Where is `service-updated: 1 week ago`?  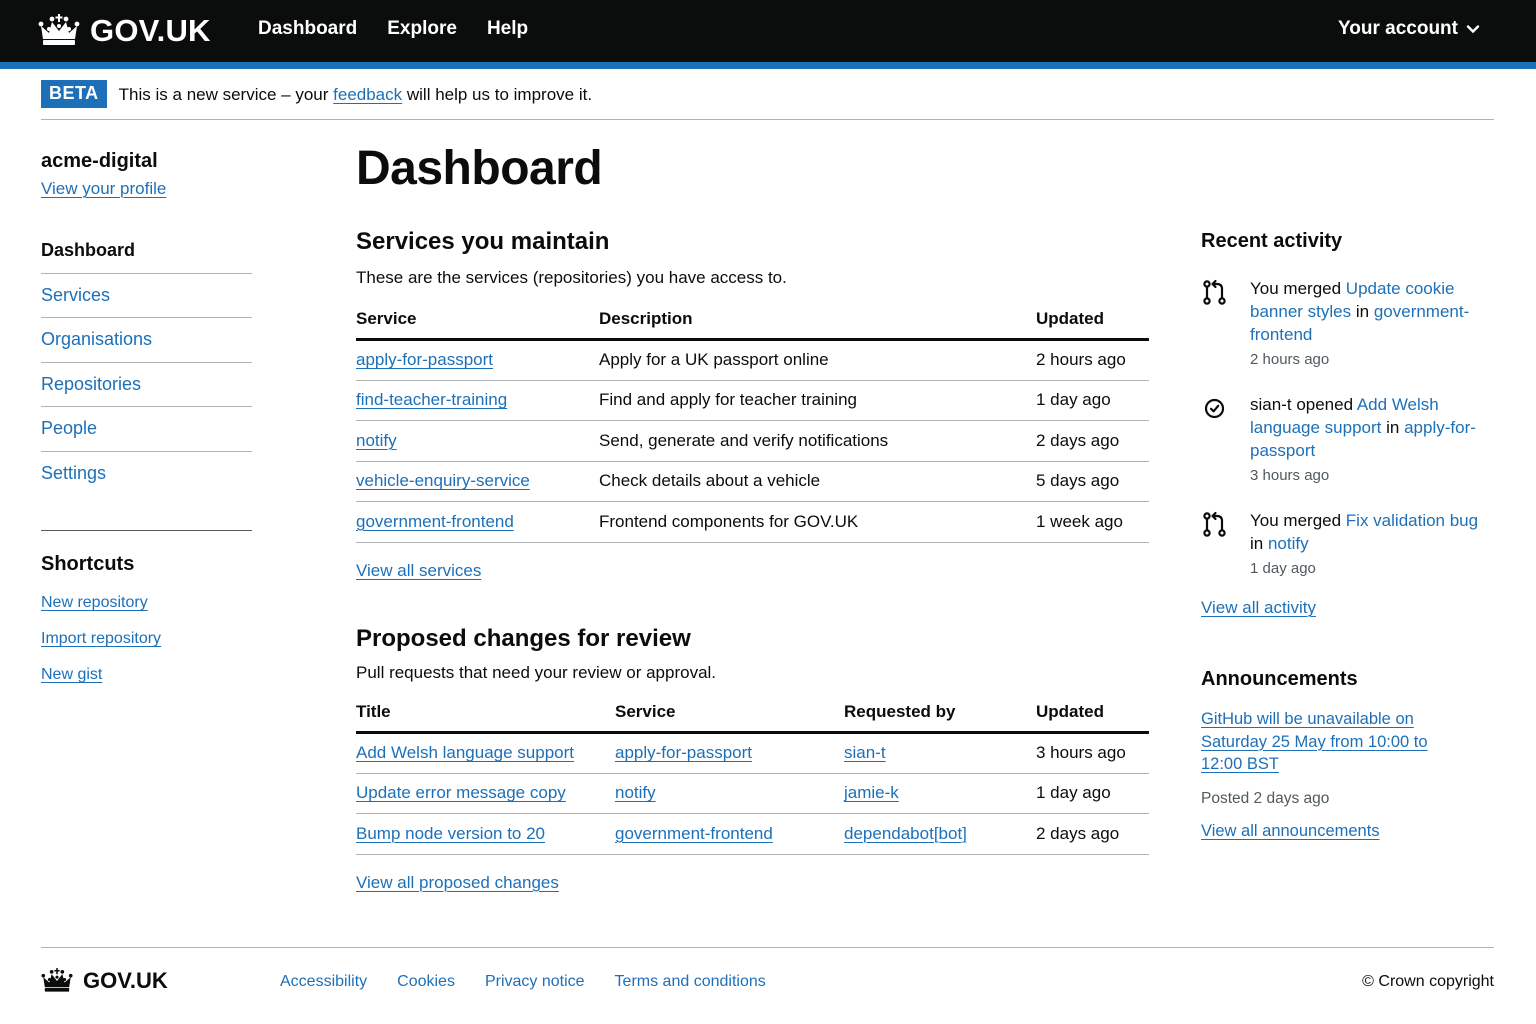
service-updated: 1 week ago is located at coordinates (1092, 522).